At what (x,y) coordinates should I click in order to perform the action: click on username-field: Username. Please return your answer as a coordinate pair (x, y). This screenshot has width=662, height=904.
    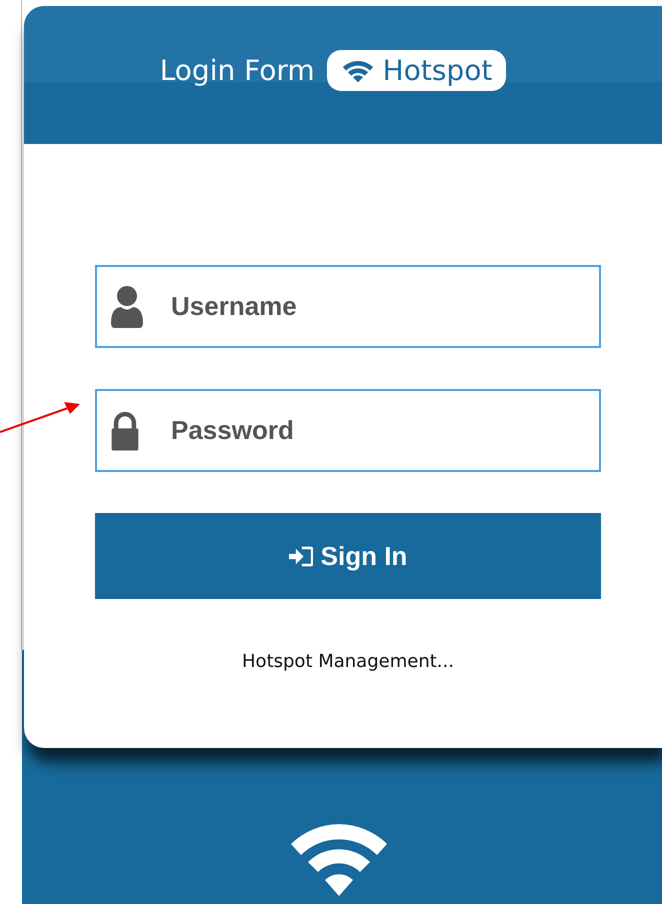
    Looking at the image, I should click on (348, 306).